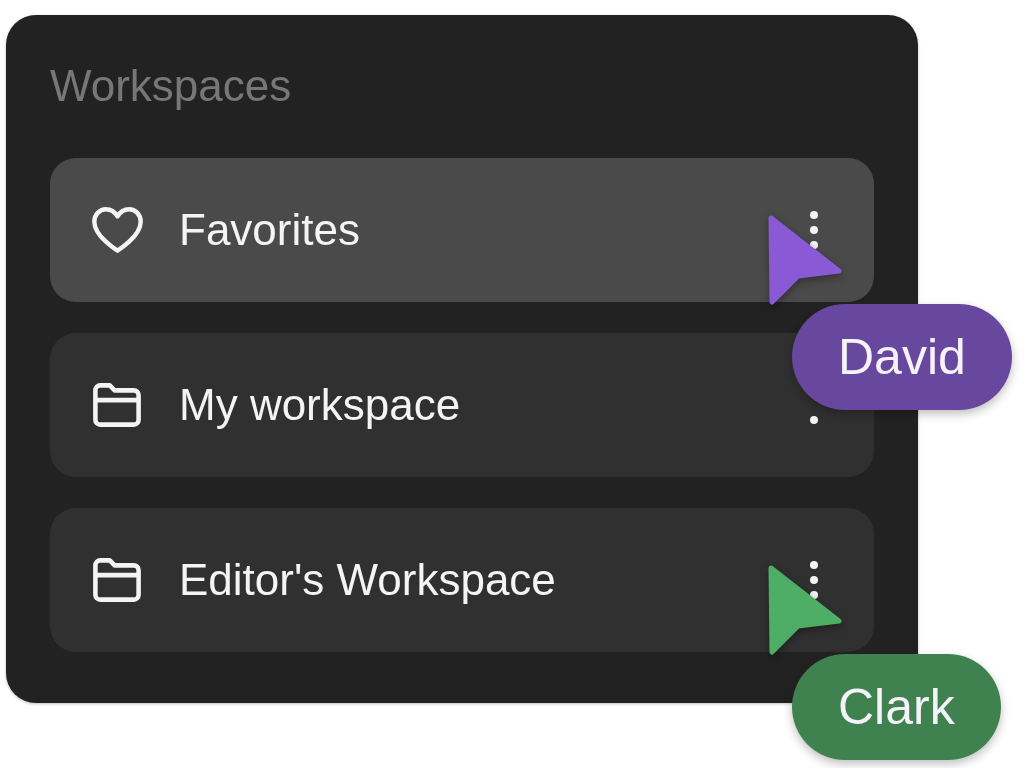 The height and width of the screenshot is (768, 1024). I want to click on heart-icon, so click(117, 230).